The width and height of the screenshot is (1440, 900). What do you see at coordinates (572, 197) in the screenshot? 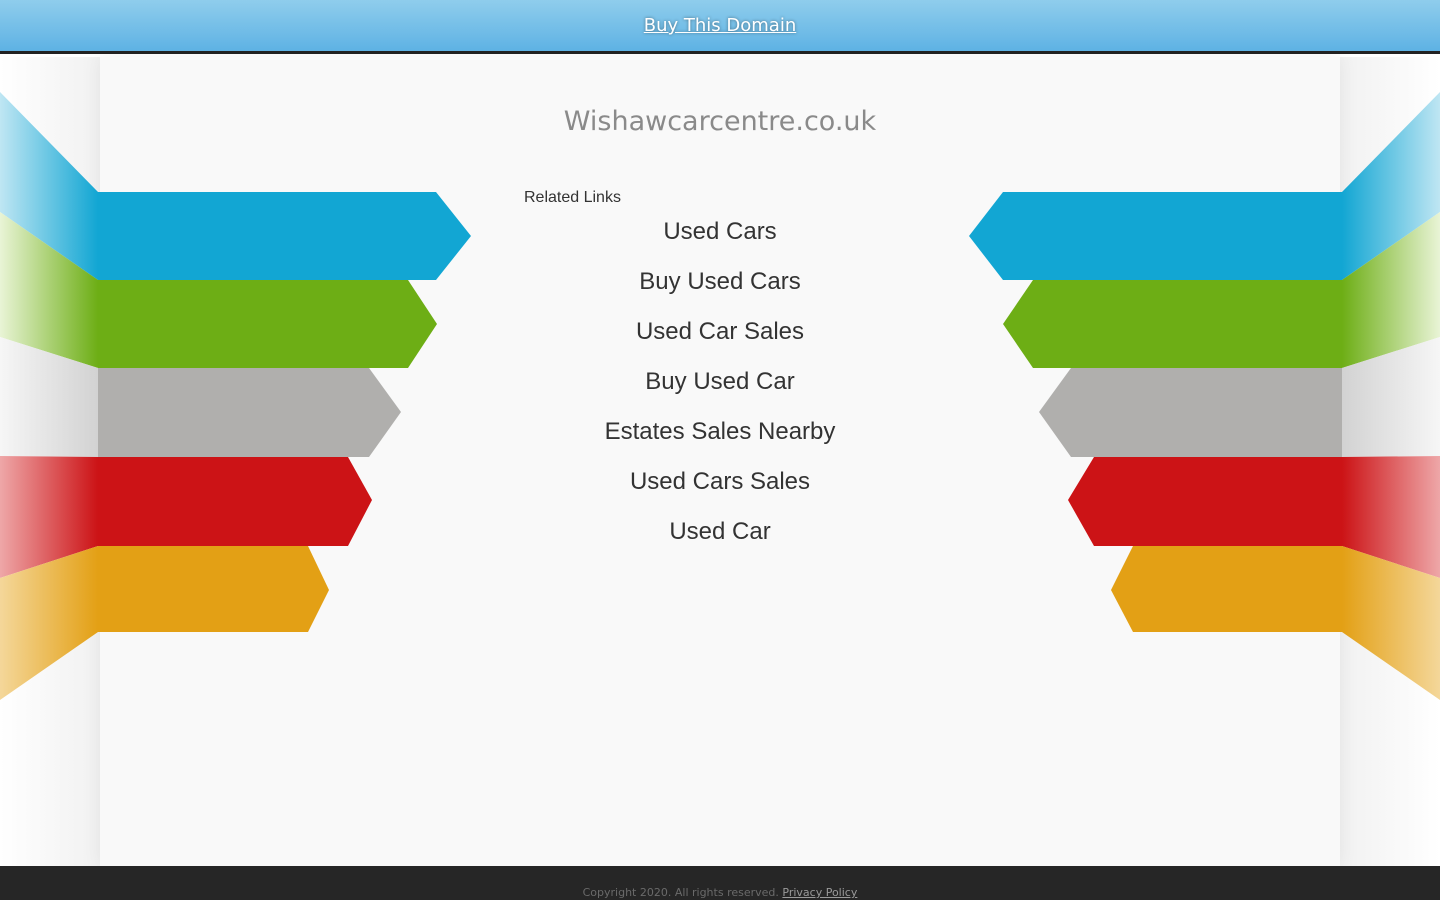
I see `related-links-label: Related Links` at bounding box center [572, 197].